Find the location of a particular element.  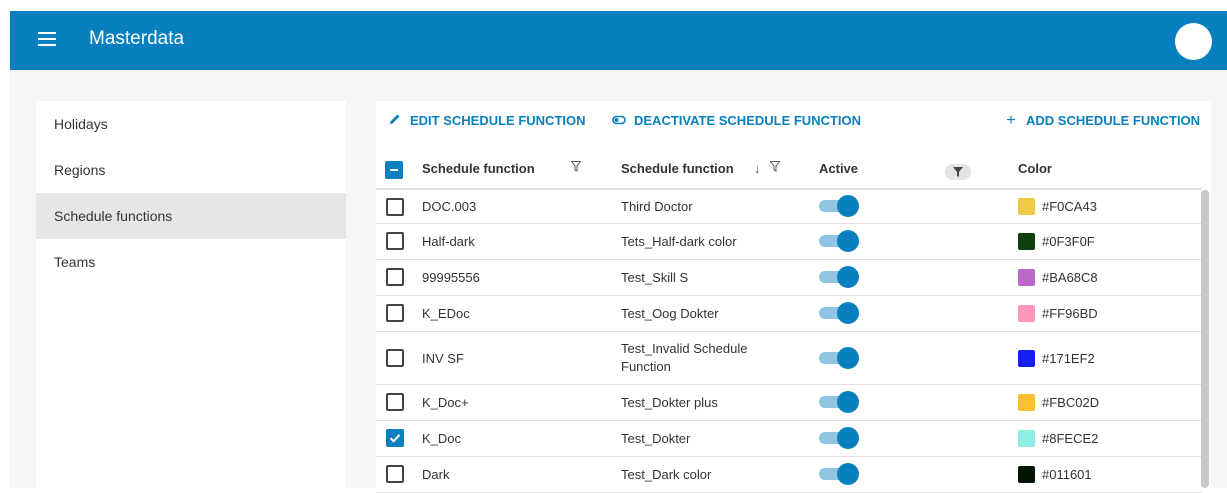

table-row: K_EDoc Test_Oog Dokter #FF96BD is located at coordinates (789, 314).